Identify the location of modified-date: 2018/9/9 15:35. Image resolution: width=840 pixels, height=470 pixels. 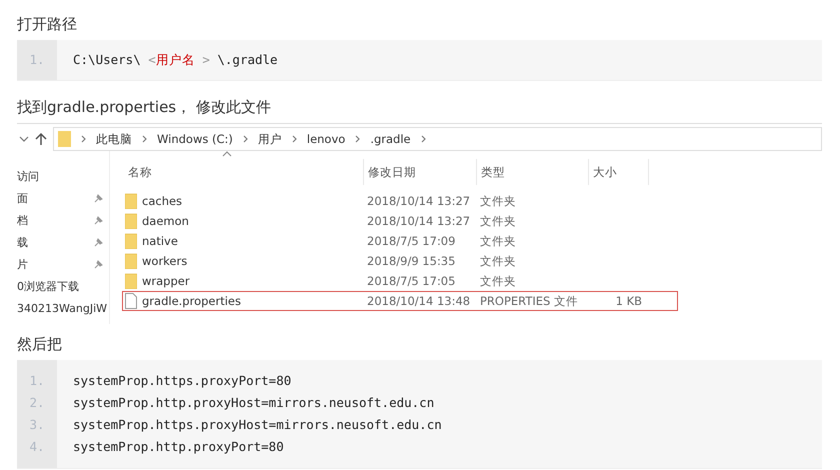
(411, 261).